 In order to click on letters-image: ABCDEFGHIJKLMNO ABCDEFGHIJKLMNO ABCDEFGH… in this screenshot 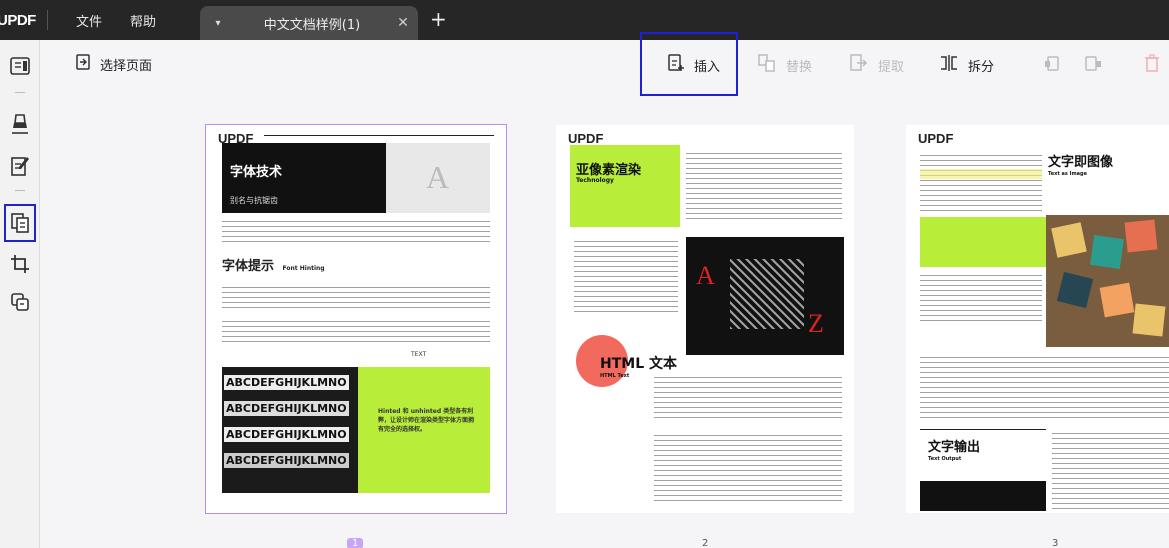, I will do `click(290, 430)`.